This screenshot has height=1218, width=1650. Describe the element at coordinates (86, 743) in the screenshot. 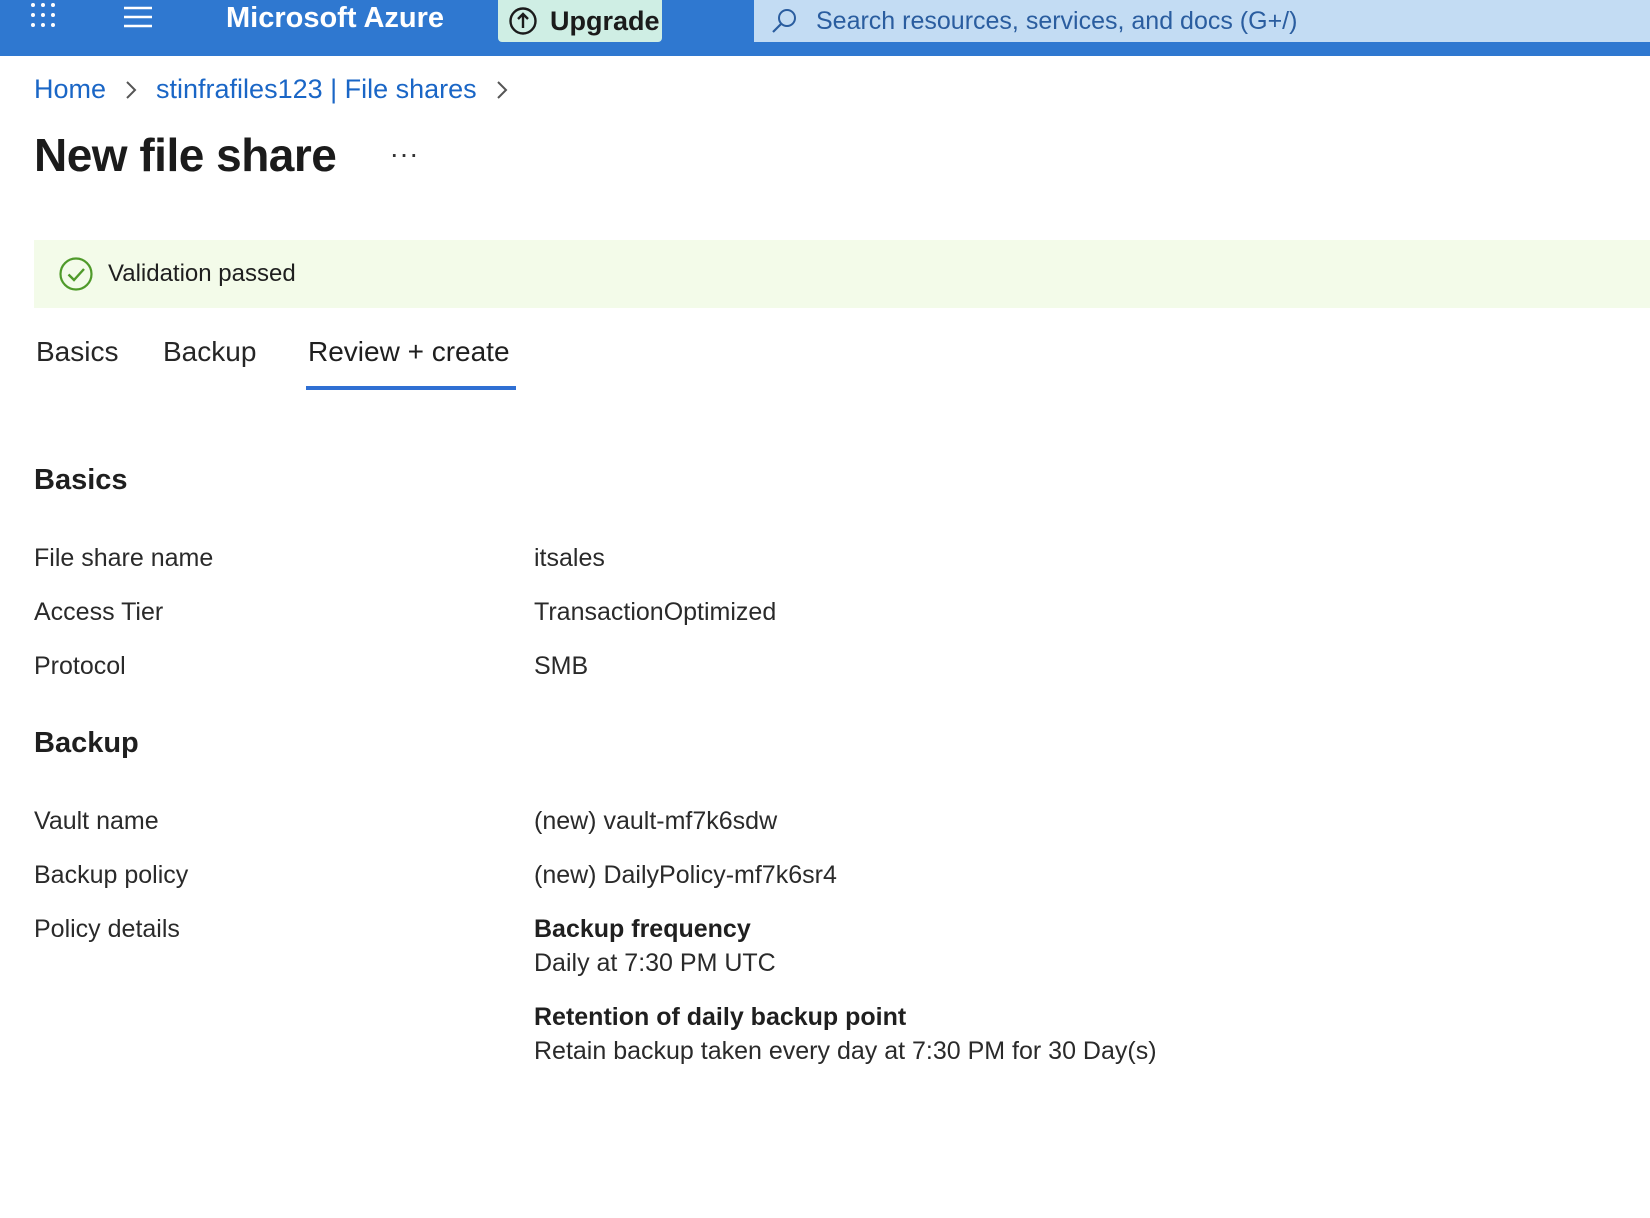

I see `backup-section-heading: Backup` at that location.